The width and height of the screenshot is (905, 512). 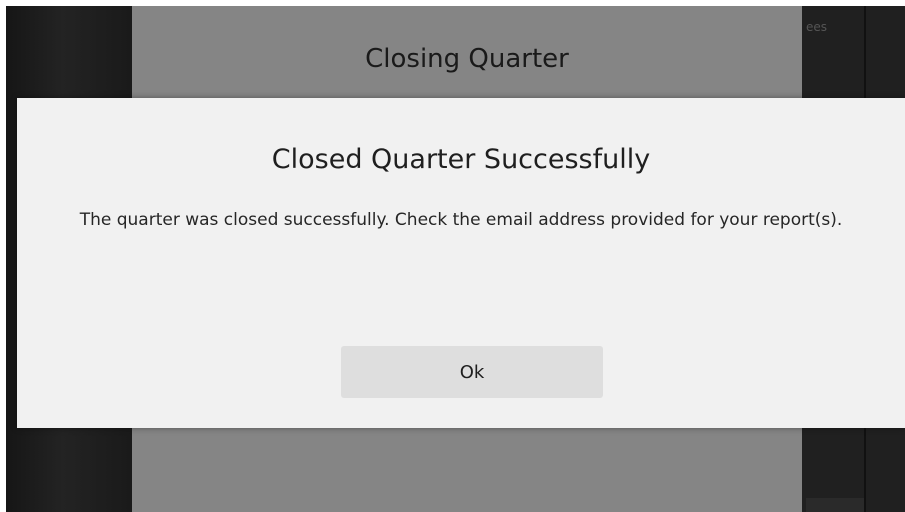 I want to click on closing-quarter-title: Closing Quarter, so click(x=467, y=59).